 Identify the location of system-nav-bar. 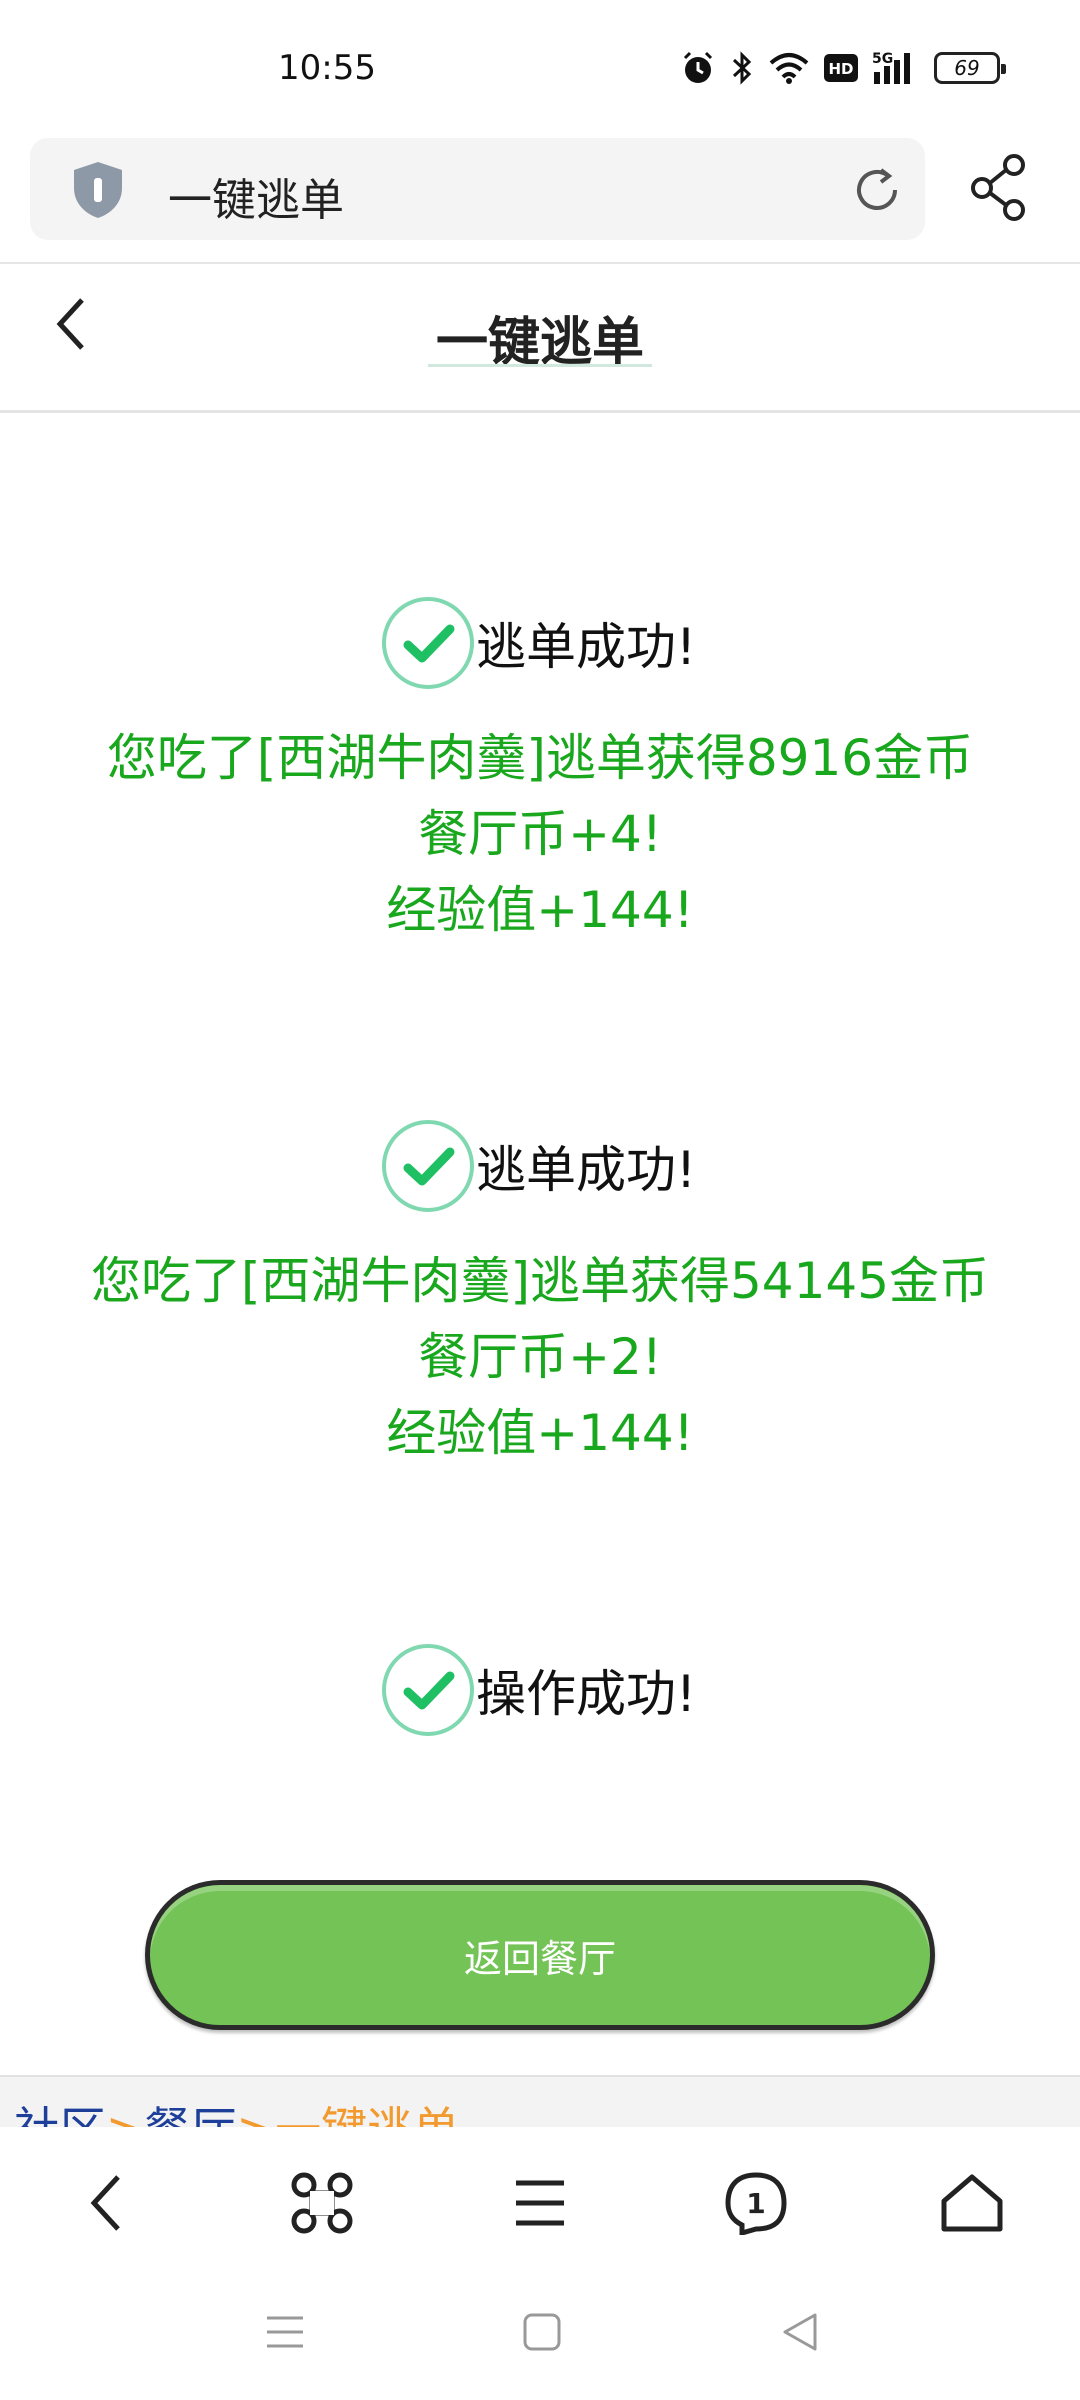
(540, 2336).